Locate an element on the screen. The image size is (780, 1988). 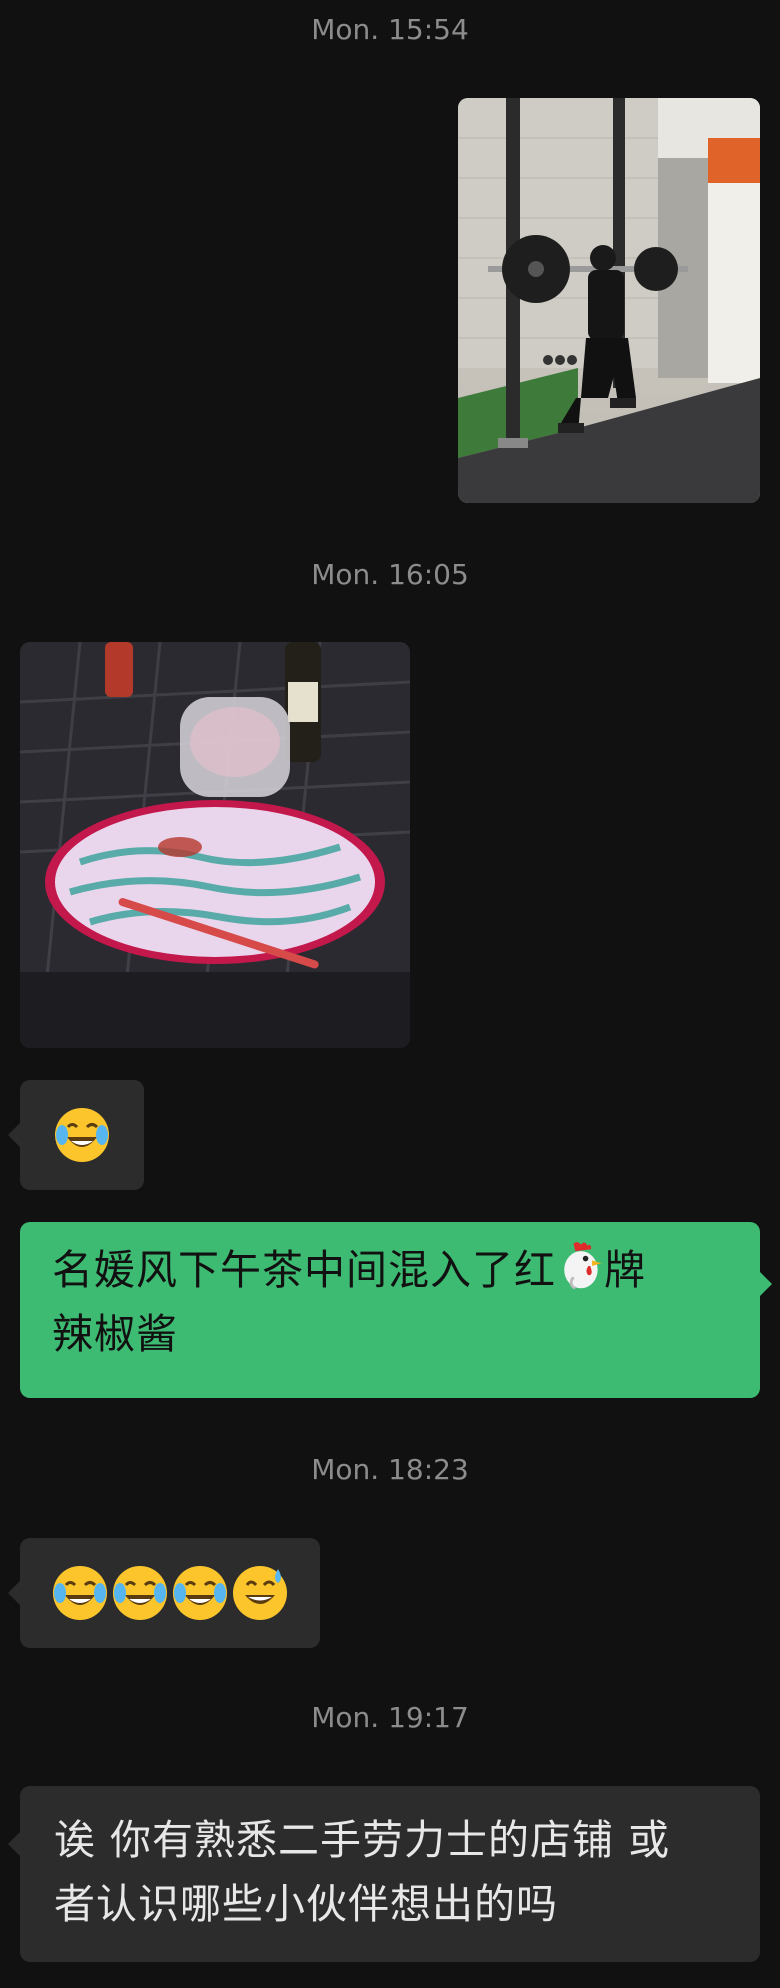
message-text: 名媛风下午茶中间混入了红 is located at coordinates (304, 1270).